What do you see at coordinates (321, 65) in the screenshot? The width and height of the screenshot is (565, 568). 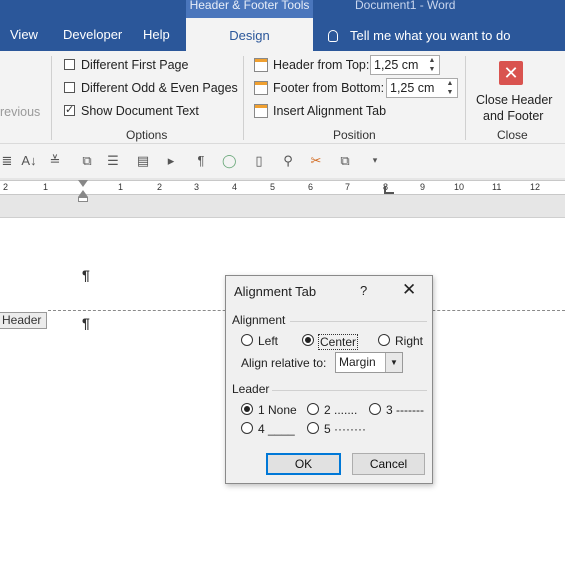 I see `header-from-top-label: Header from Top:` at bounding box center [321, 65].